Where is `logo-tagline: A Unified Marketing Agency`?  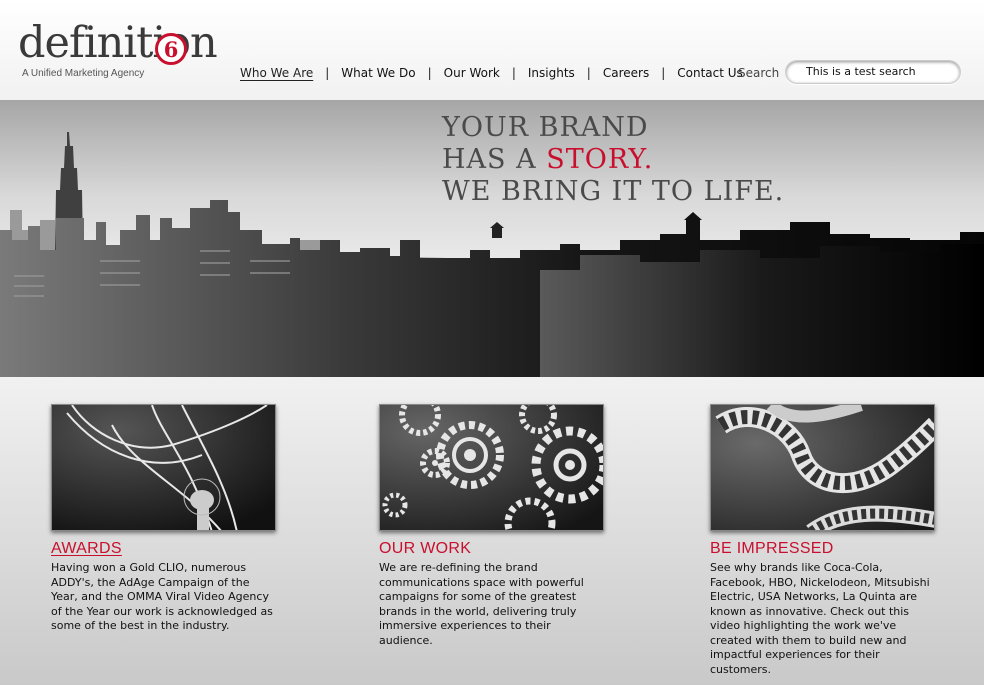 logo-tagline: A Unified Marketing Agency is located at coordinates (83, 73).